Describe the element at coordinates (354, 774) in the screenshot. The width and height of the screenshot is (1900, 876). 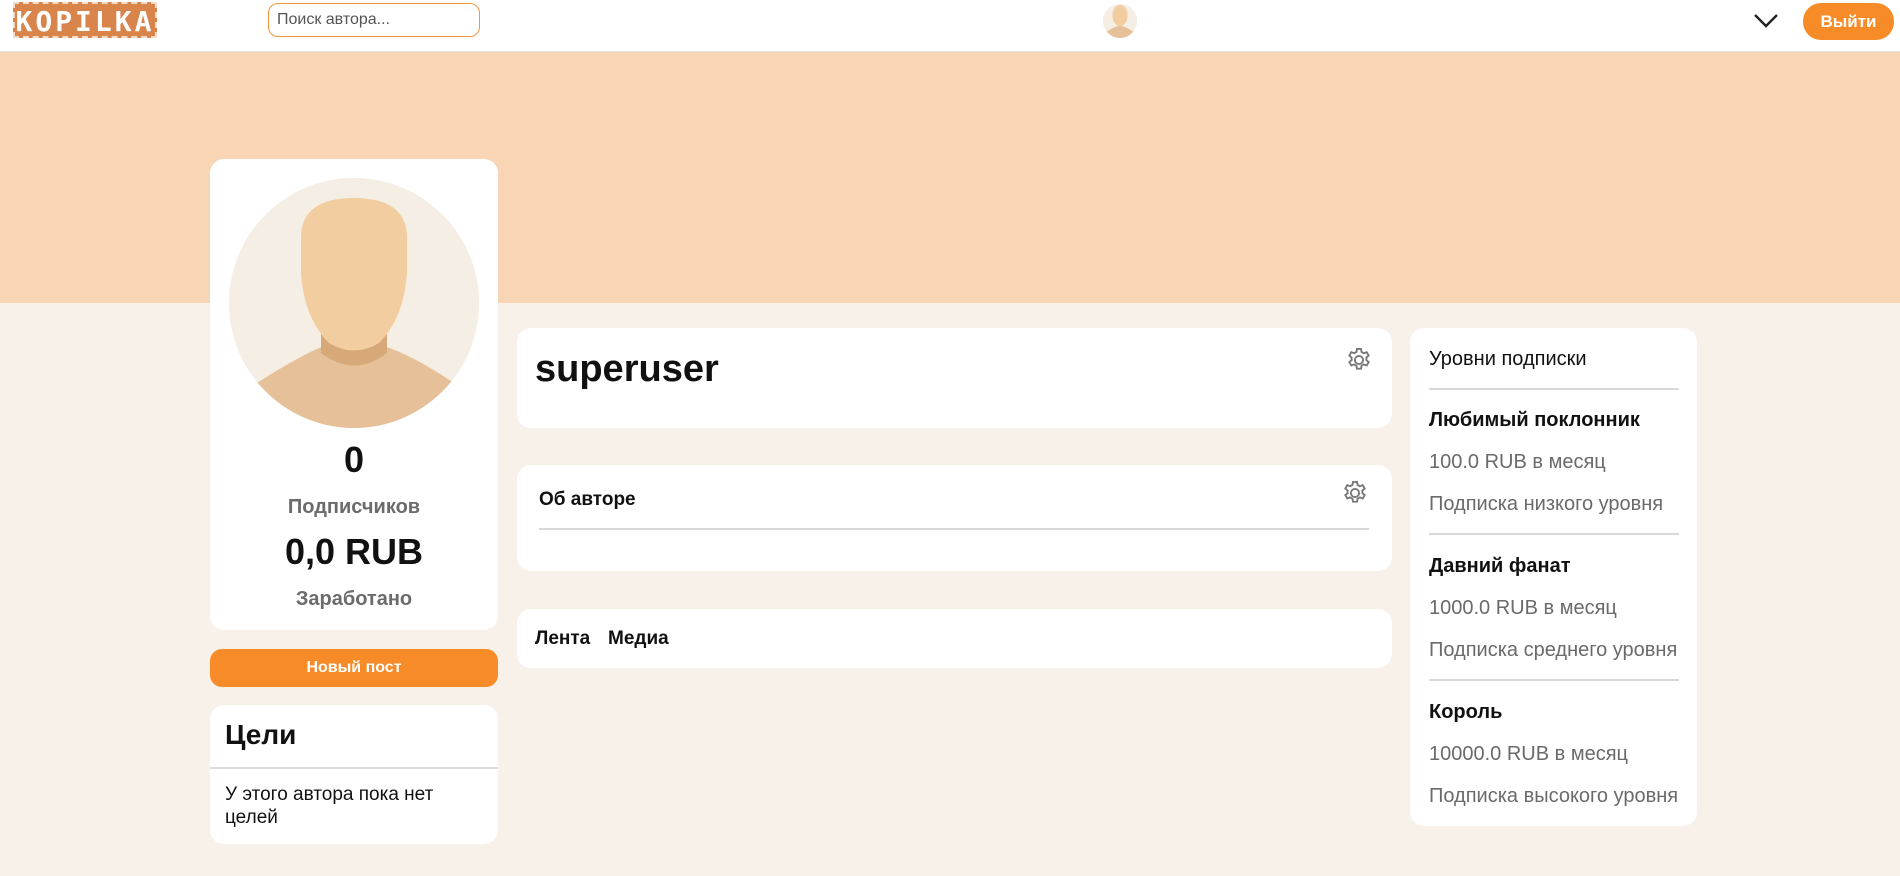
I see `goals-card: Цели У этого автора пока нет целей` at that location.